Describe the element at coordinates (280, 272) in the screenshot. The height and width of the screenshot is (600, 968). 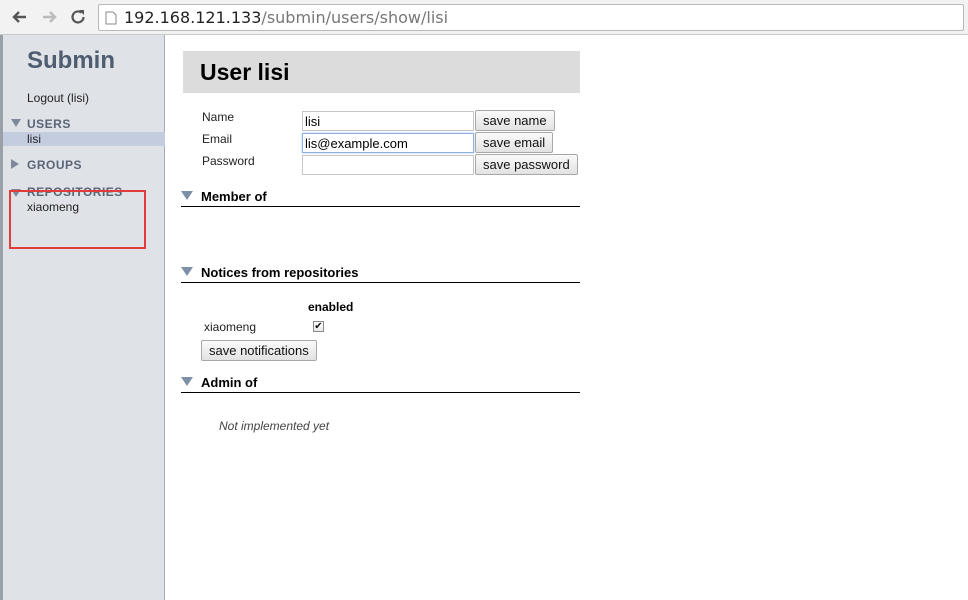
I see `notices-title: Notices from repositories` at that location.